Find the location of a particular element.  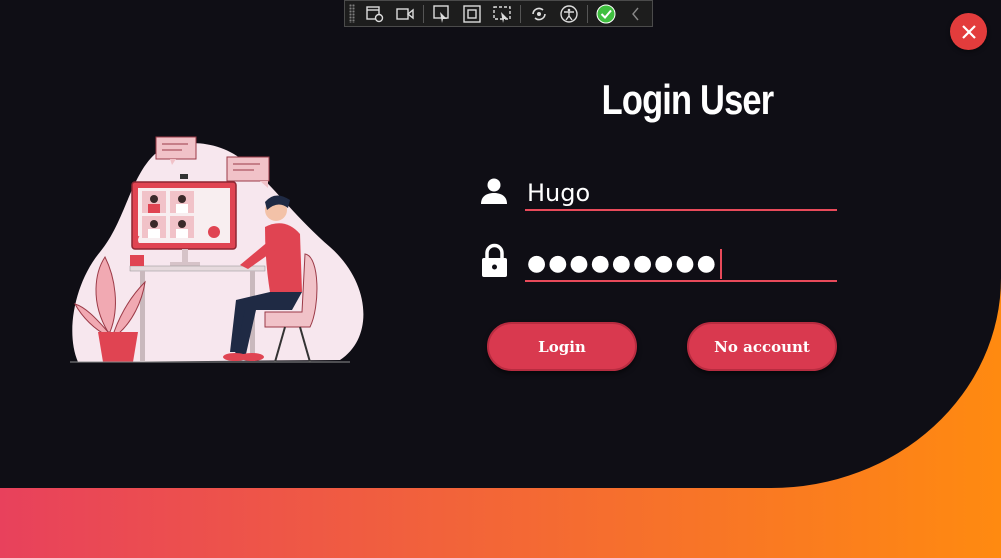

video-icon is located at coordinates (405, 14).